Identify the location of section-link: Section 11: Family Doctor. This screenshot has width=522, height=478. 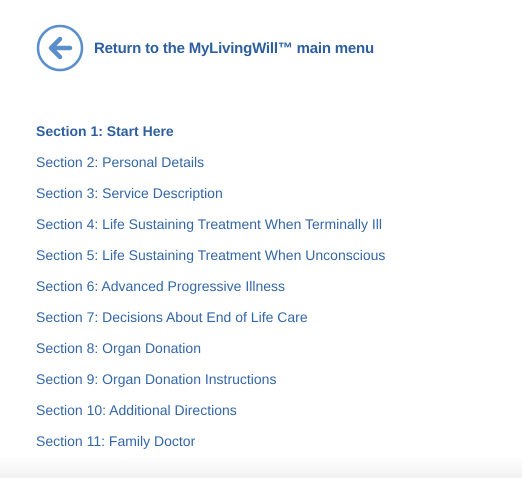
(116, 441).